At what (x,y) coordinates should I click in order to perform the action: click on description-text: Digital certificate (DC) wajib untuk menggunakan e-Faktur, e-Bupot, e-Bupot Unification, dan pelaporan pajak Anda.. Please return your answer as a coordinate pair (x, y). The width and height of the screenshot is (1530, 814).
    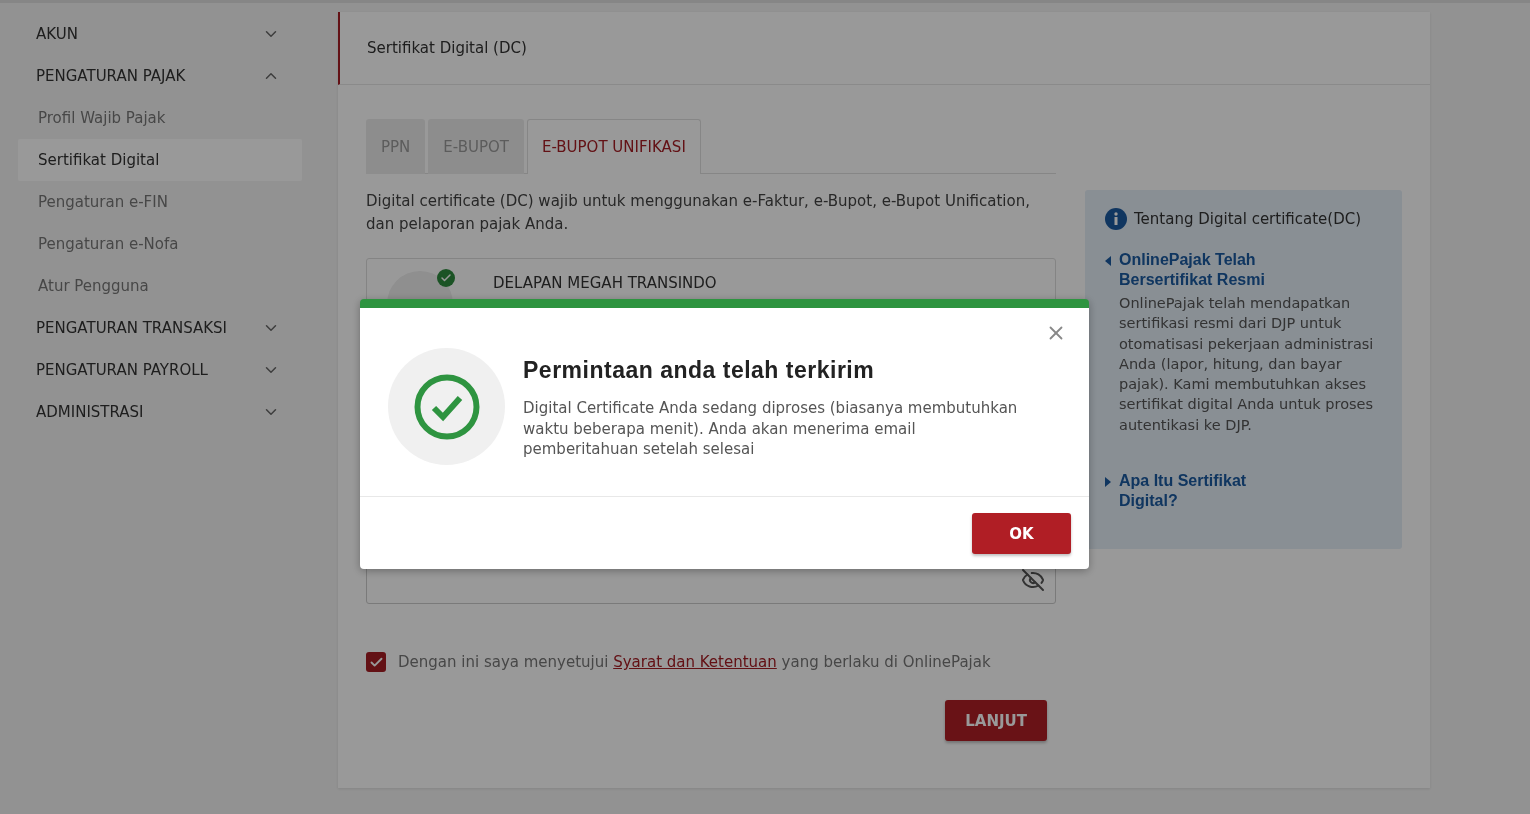
    Looking at the image, I should click on (698, 213).